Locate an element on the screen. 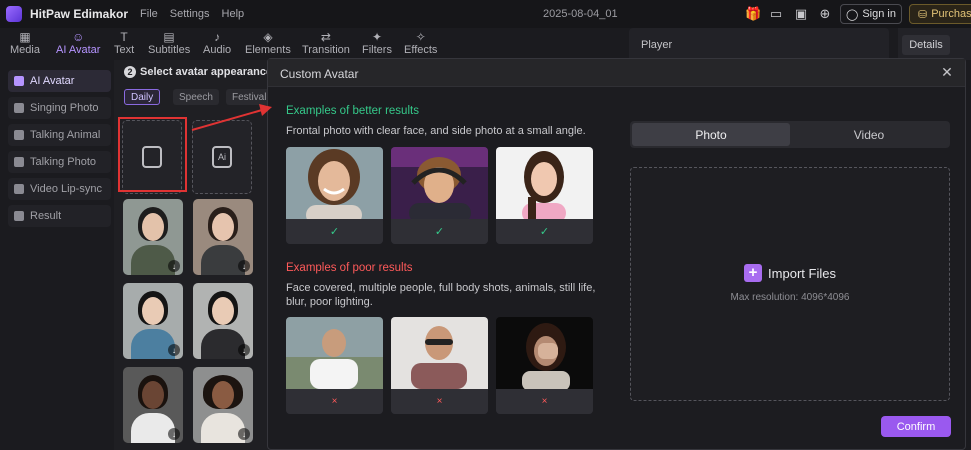 Image resolution: width=971 pixels, height=450 pixels. menu-settings: Settings is located at coordinates (190, 14).